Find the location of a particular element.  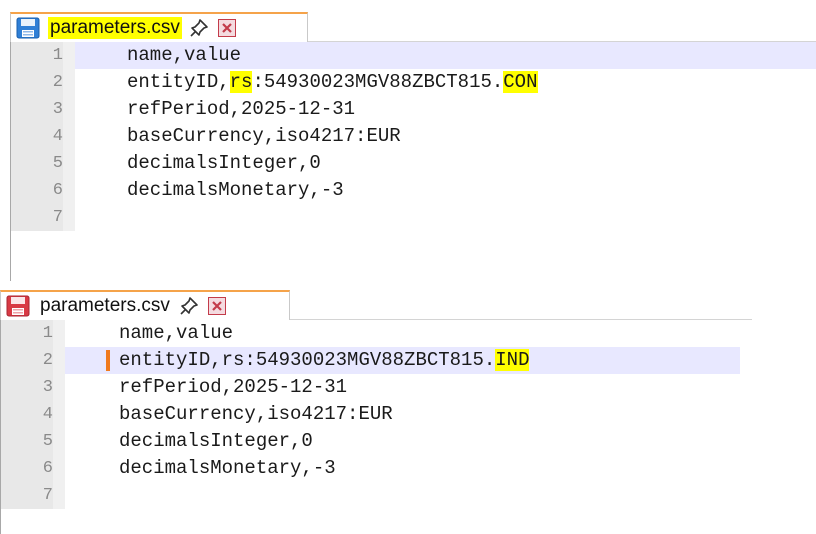

file-tab-bottom: parameters.csv is located at coordinates (145, 305).